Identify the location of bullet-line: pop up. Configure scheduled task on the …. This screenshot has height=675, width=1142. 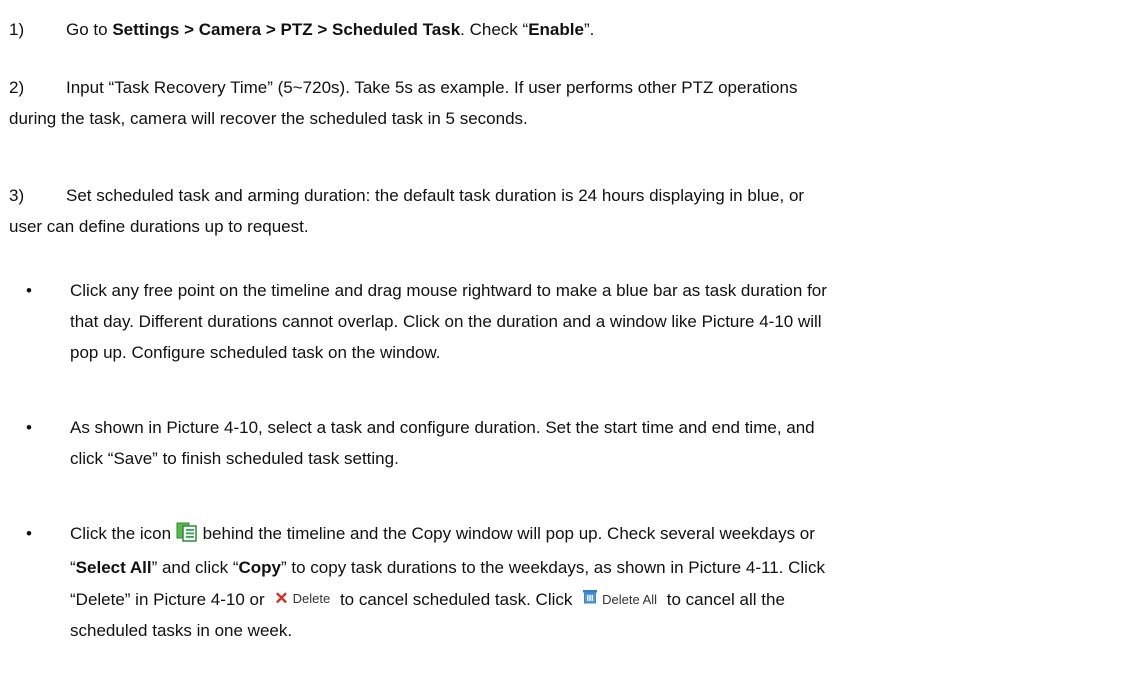
(255, 352).